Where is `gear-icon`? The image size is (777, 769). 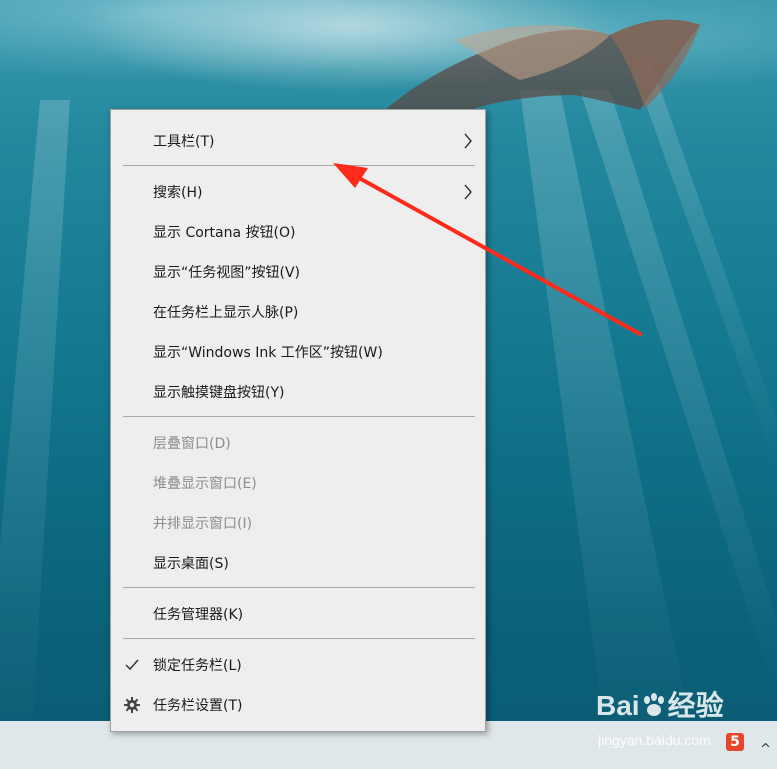 gear-icon is located at coordinates (132, 705).